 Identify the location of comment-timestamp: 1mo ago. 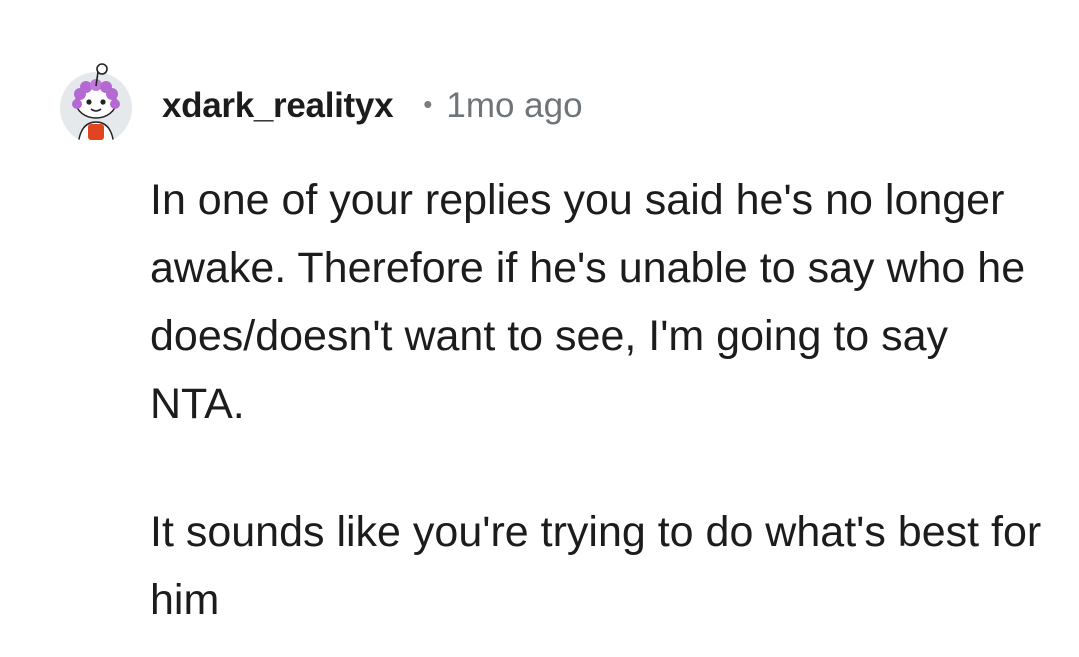
(514, 105).